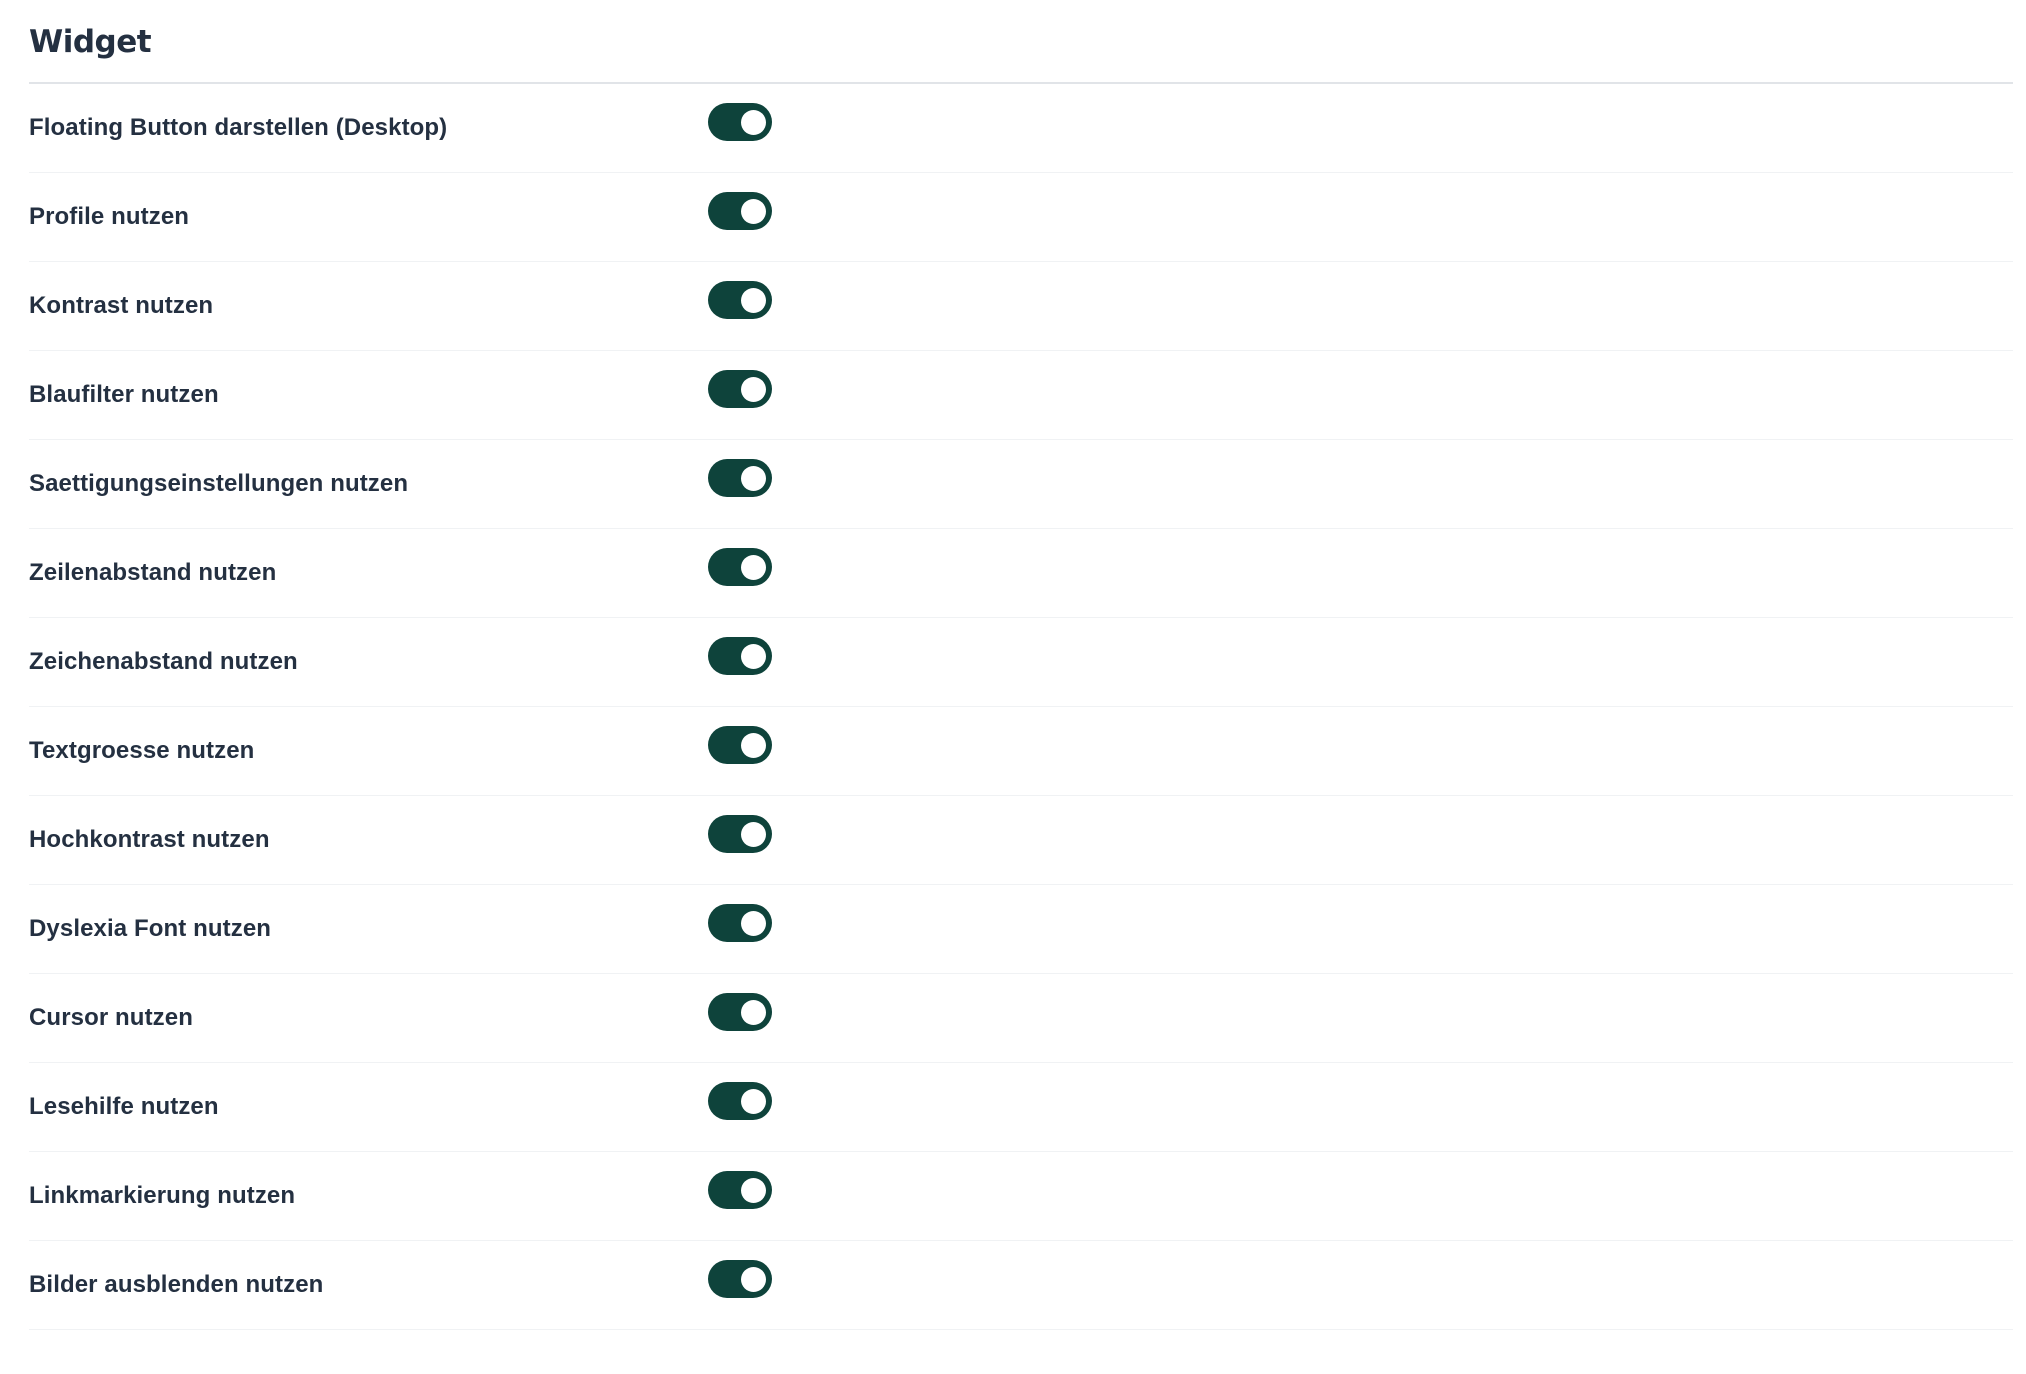 The height and width of the screenshot is (1374, 2026). I want to click on setting-label: Zeilenabstand nutzen, so click(153, 572).